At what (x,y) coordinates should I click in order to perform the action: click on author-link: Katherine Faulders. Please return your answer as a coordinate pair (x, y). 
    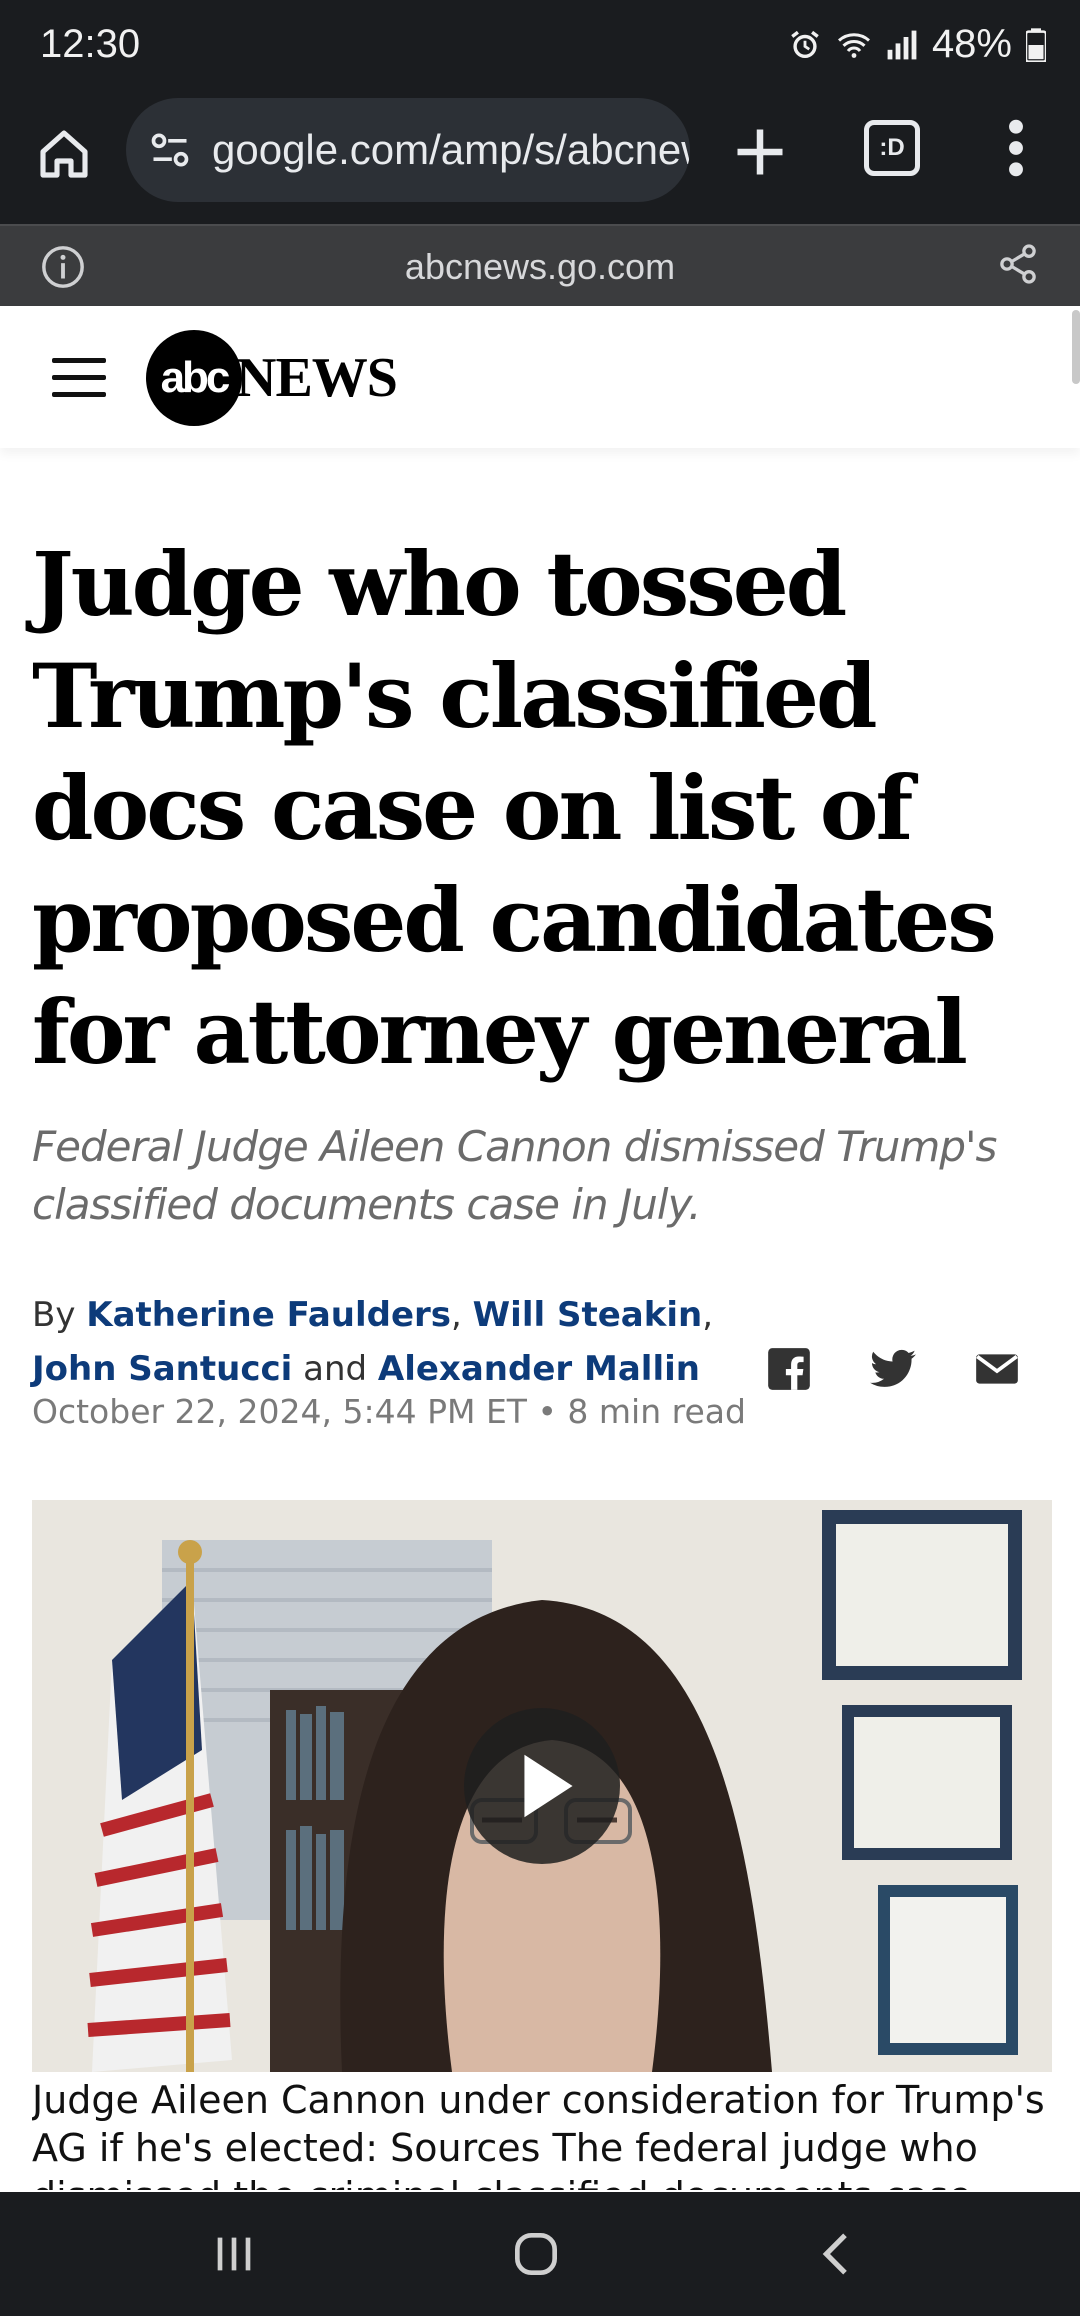
    Looking at the image, I should click on (268, 1315).